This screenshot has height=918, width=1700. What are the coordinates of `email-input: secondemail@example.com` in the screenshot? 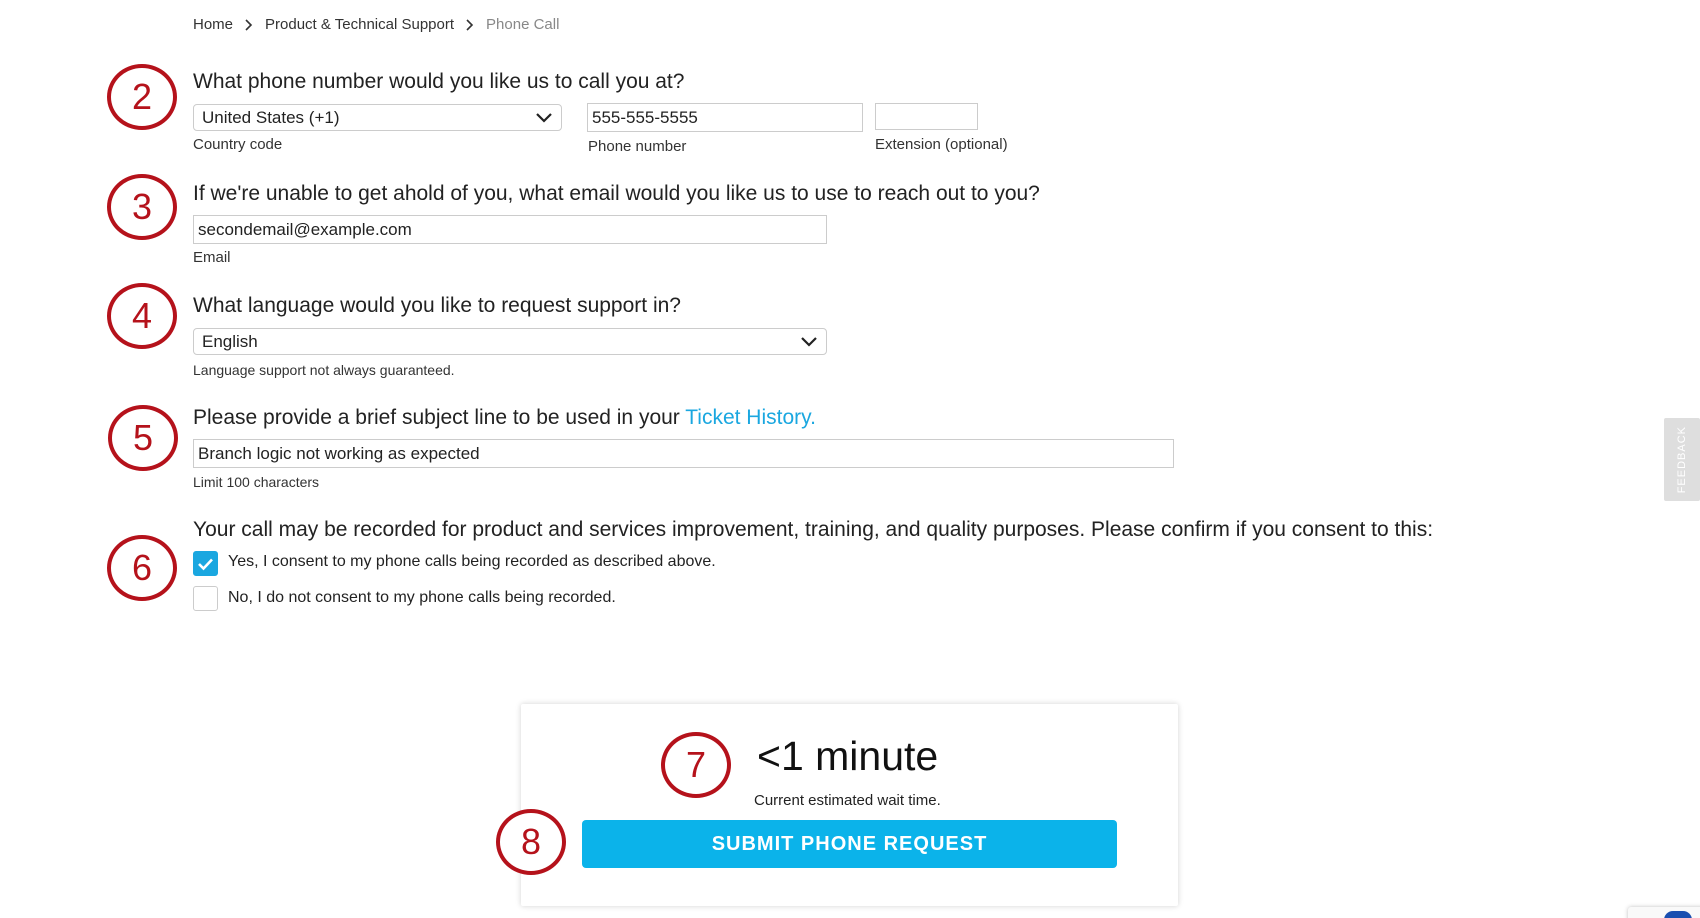 It's located at (510, 229).